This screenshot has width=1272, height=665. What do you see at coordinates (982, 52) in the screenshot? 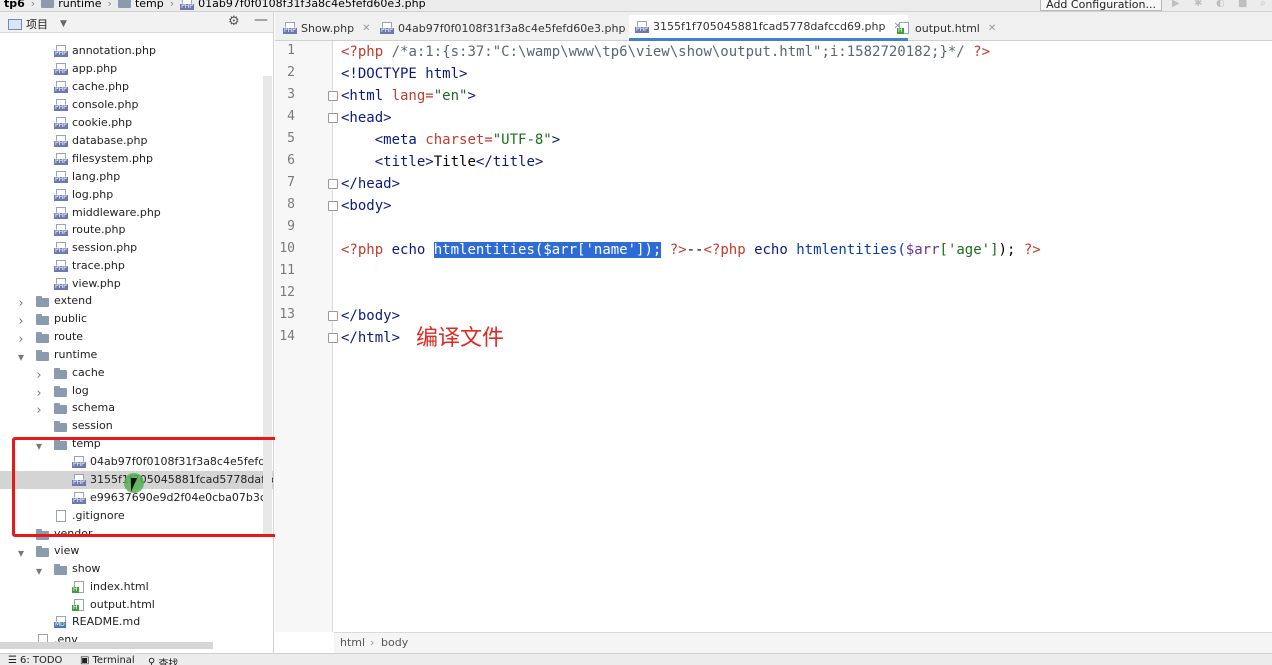
I see `php-close-tag: ?>` at bounding box center [982, 52].